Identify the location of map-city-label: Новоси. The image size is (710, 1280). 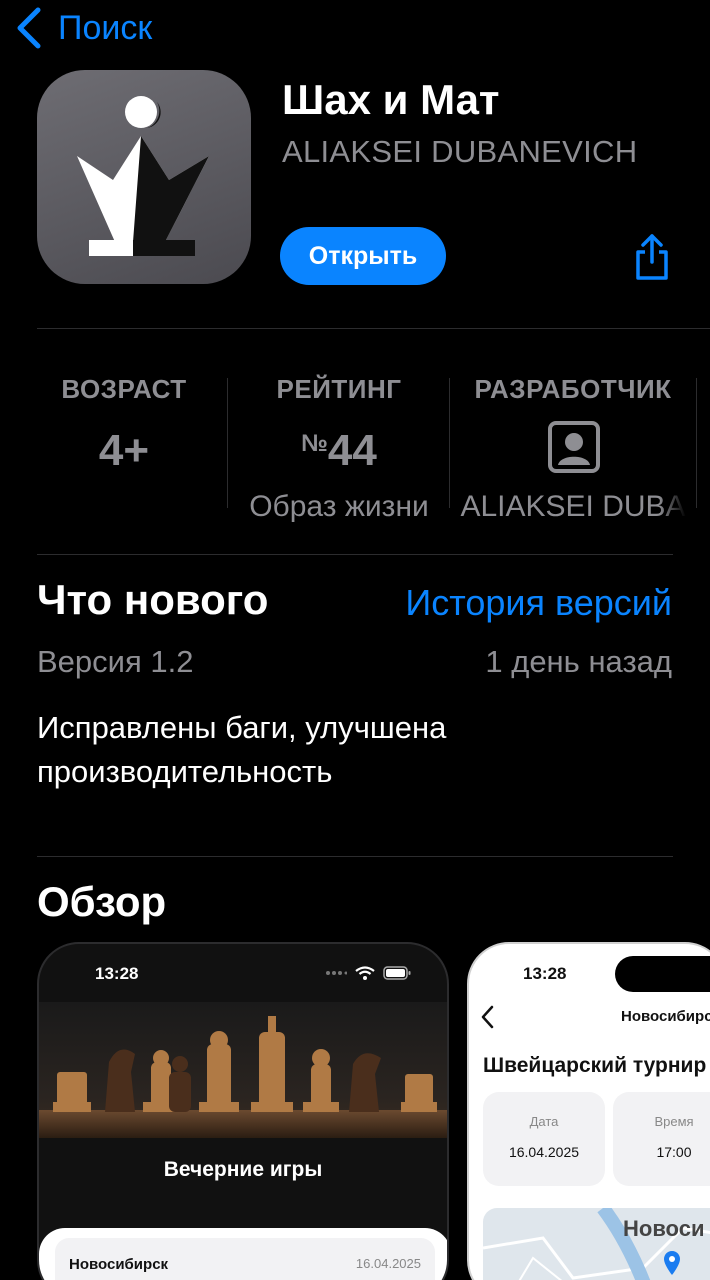
(664, 1228).